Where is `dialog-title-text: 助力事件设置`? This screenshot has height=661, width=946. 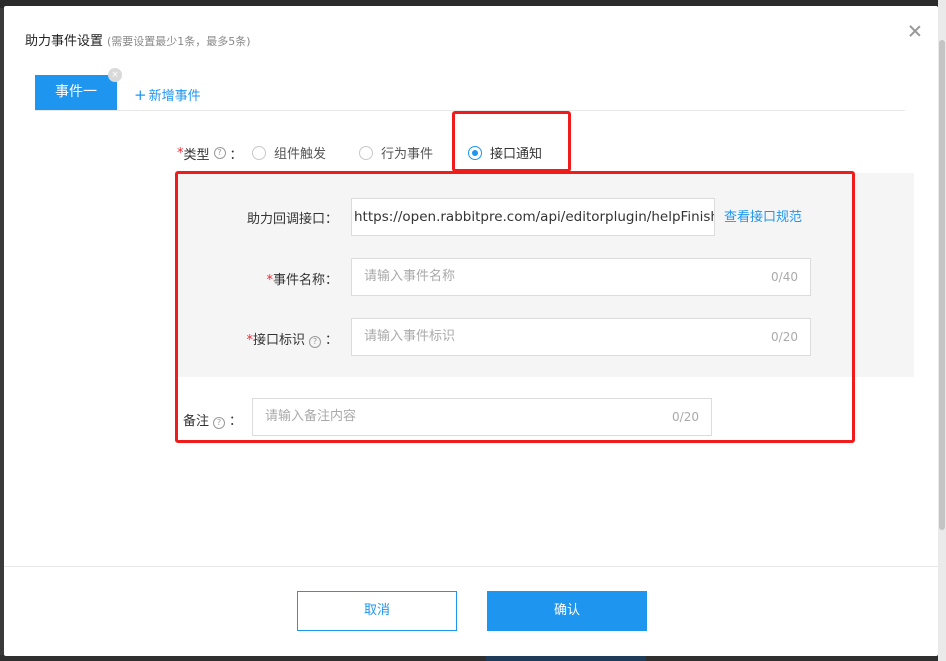 dialog-title-text: 助力事件设置 is located at coordinates (64, 41).